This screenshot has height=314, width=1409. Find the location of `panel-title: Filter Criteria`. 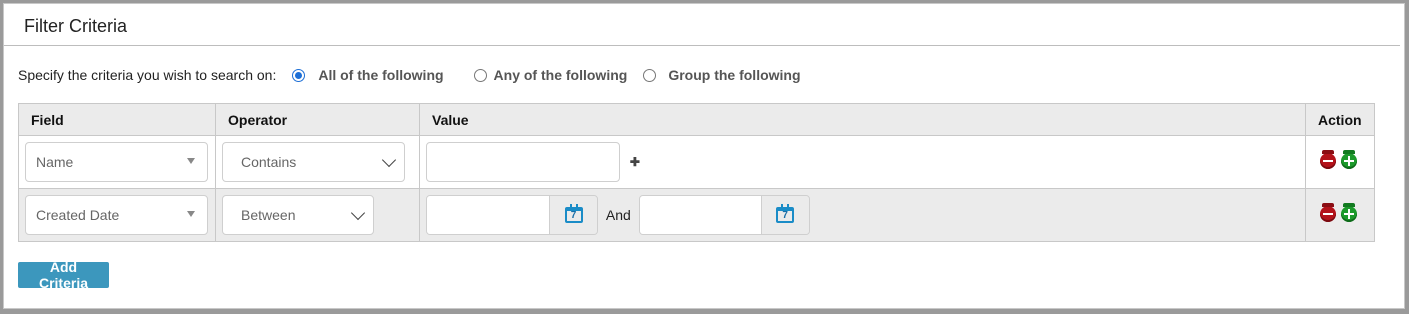

panel-title: Filter Criteria is located at coordinates (76, 26).